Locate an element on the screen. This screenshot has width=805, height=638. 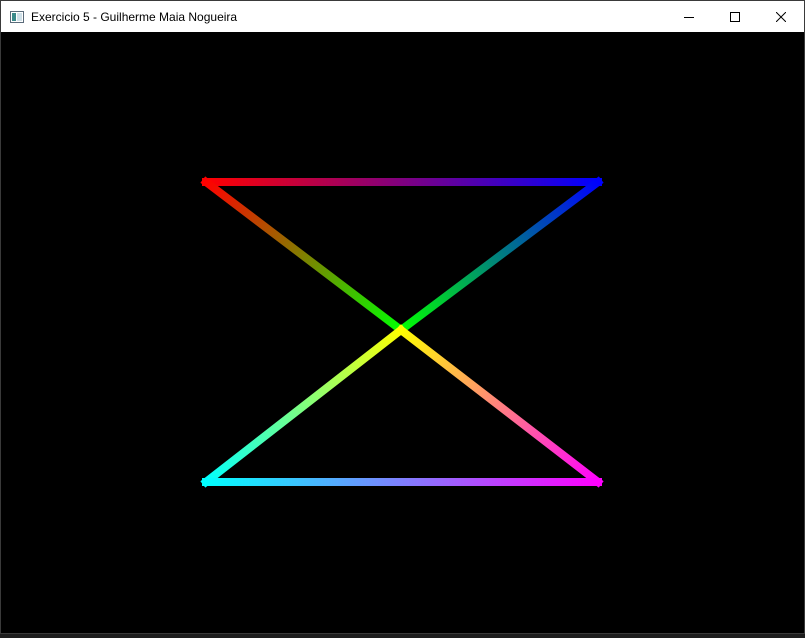
title-bar: Exercicio 5 - Guilherme Maia Nogueira is located at coordinates (402, 16).